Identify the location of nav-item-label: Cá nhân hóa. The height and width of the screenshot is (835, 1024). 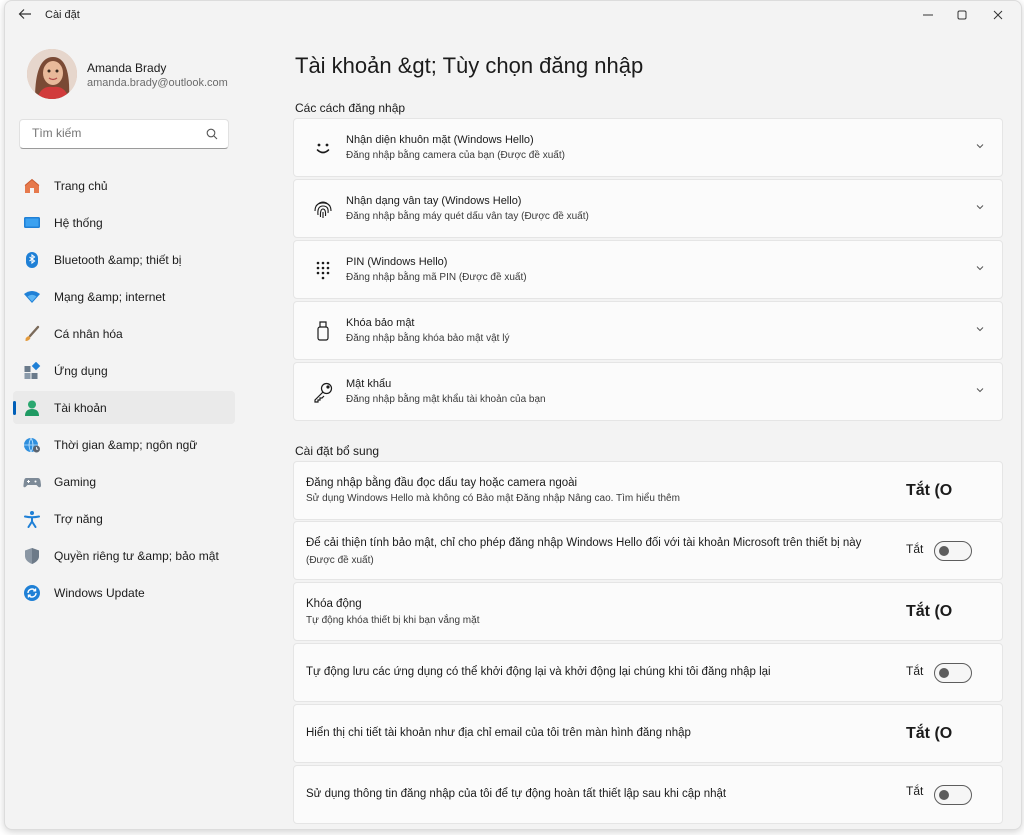
(88, 334).